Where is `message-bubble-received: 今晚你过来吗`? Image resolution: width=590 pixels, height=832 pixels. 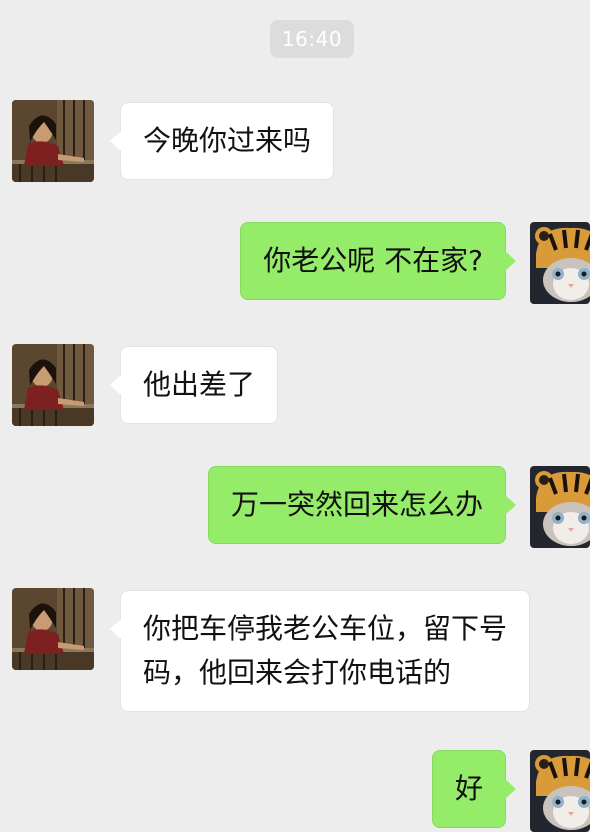
message-bubble-received: 今晚你过来吗 is located at coordinates (222, 141).